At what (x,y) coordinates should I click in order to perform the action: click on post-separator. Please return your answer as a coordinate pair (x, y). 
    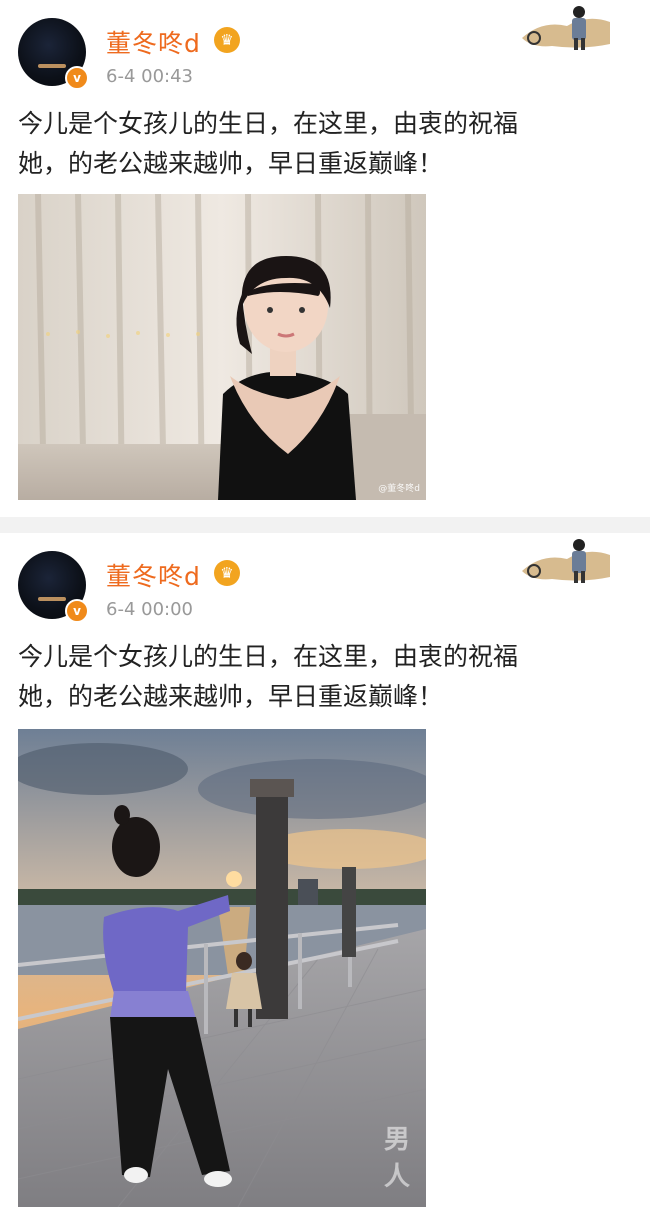
    Looking at the image, I should click on (325, 525).